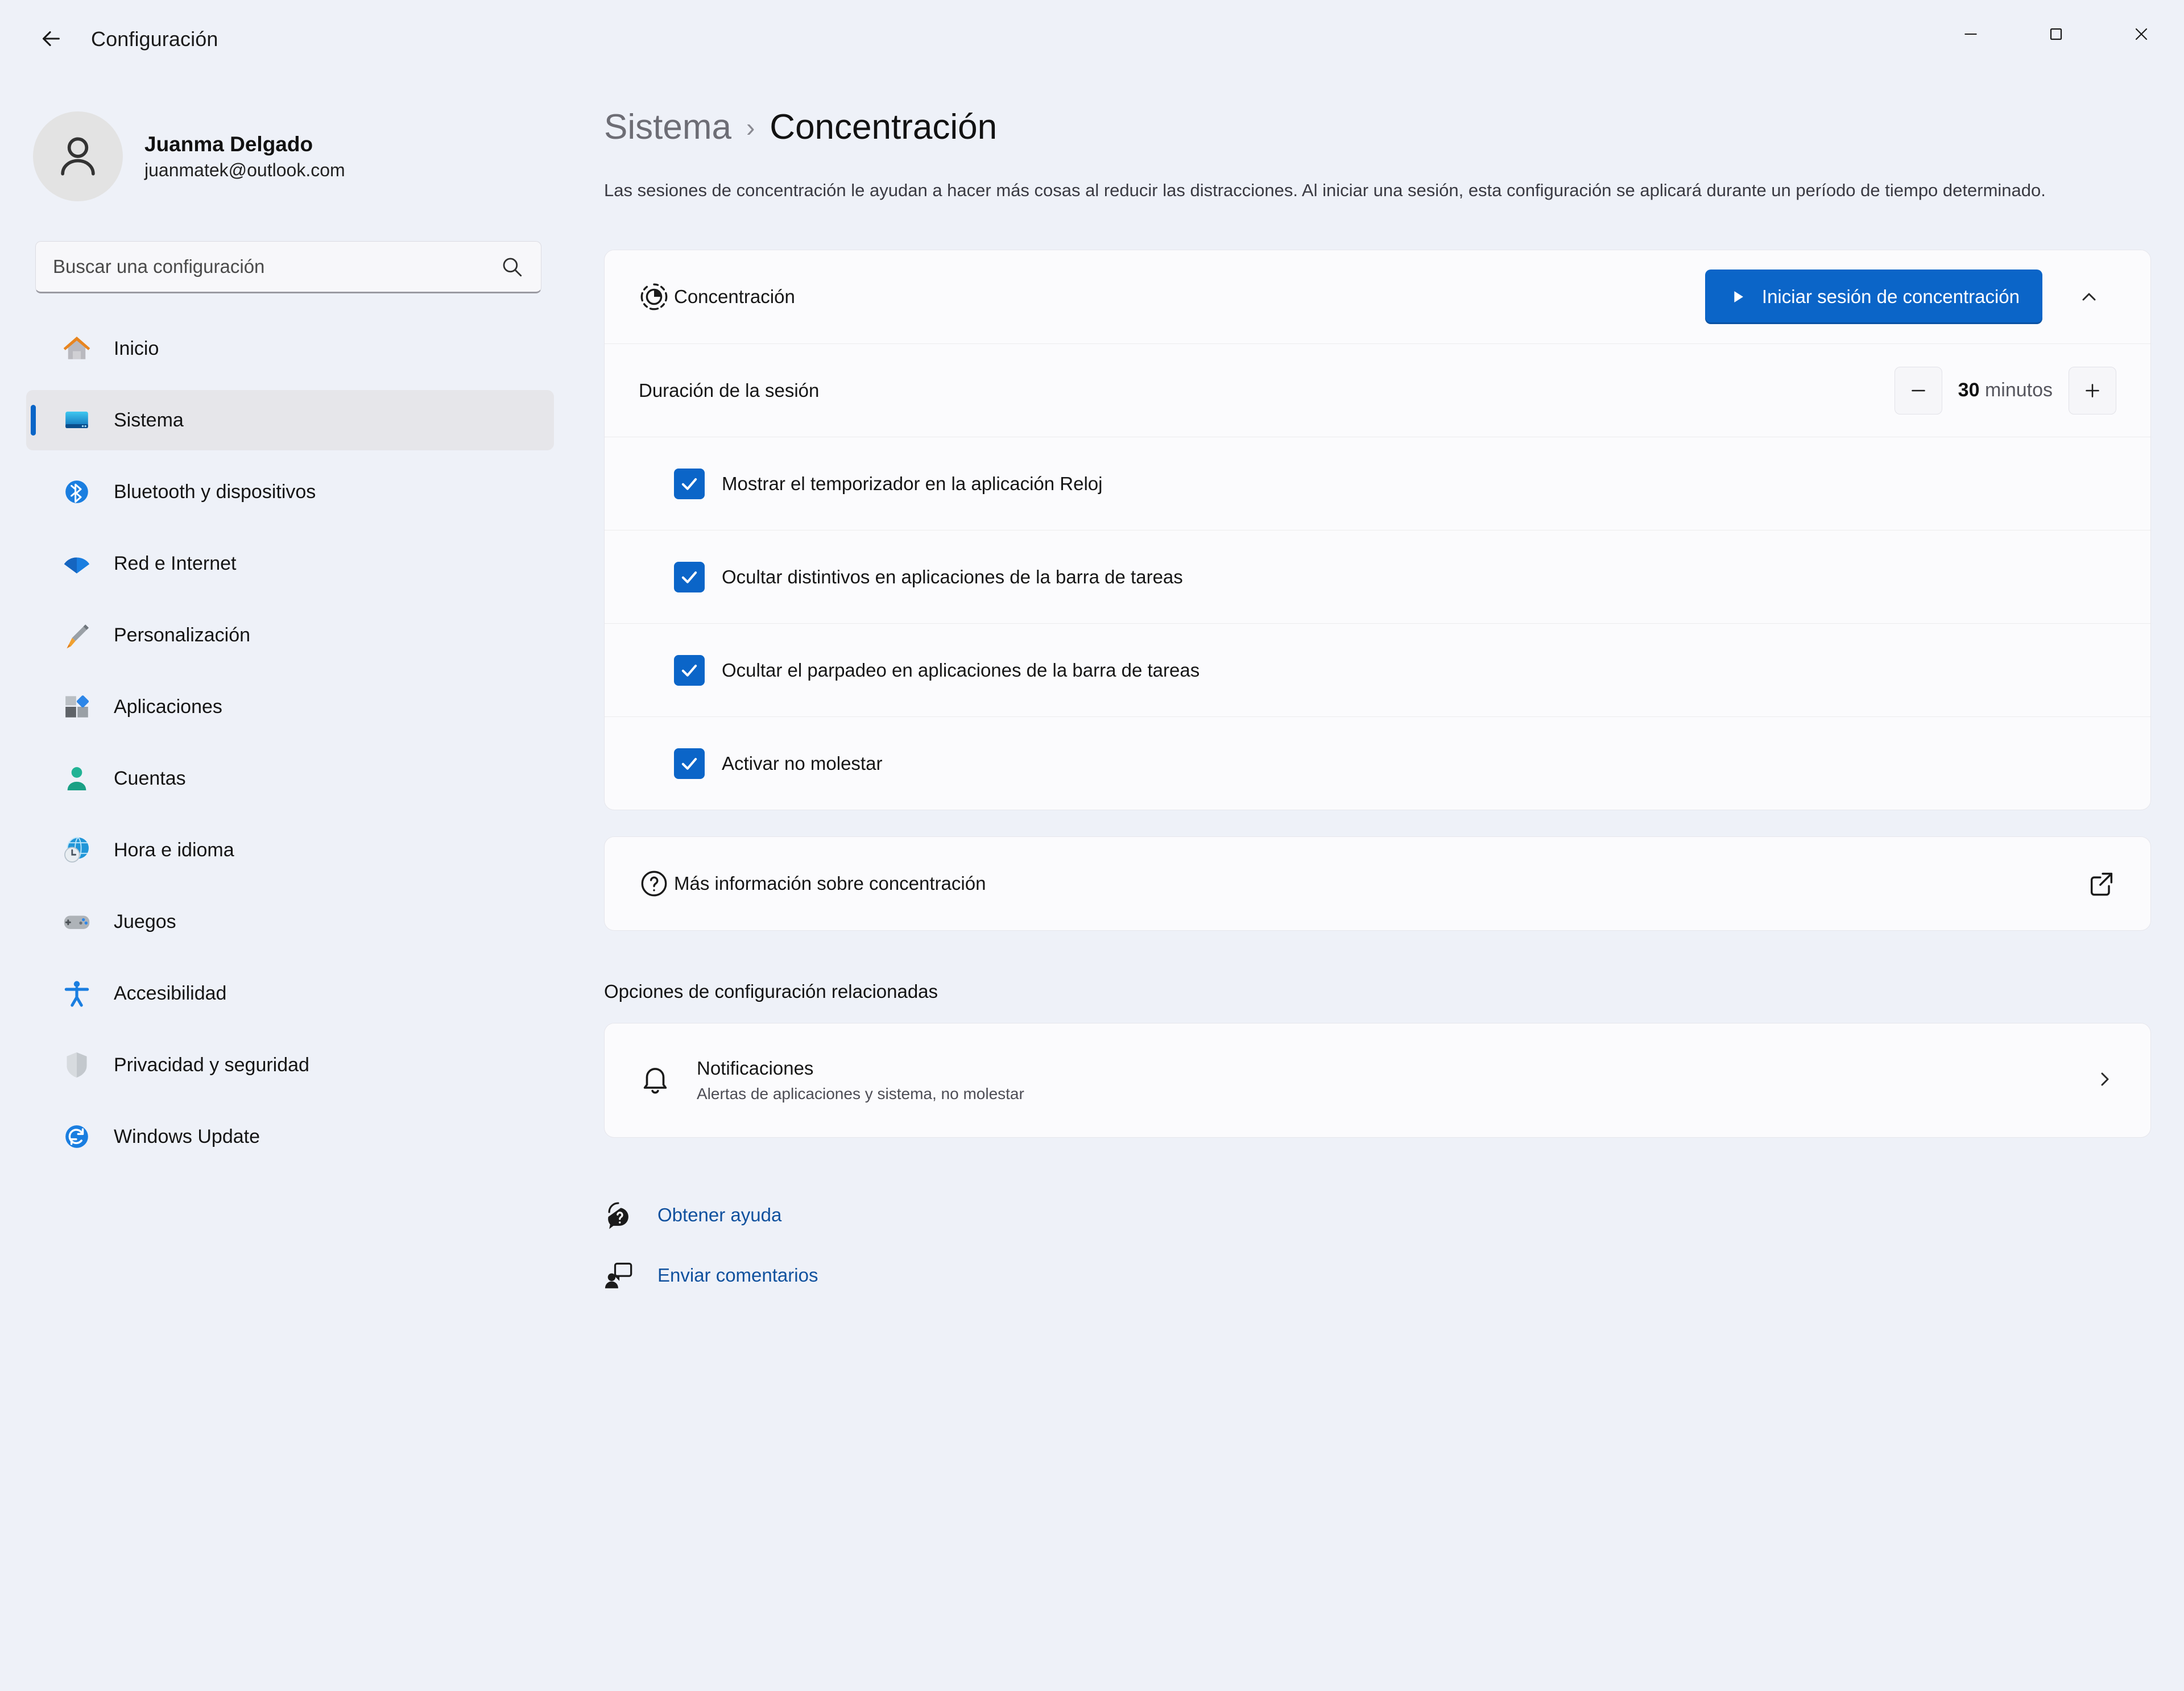 The image size is (2184, 1691). Describe the element at coordinates (1377, 390) in the screenshot. I see `session-duration-row: Duración de la sesión 30 minutos` at that location.